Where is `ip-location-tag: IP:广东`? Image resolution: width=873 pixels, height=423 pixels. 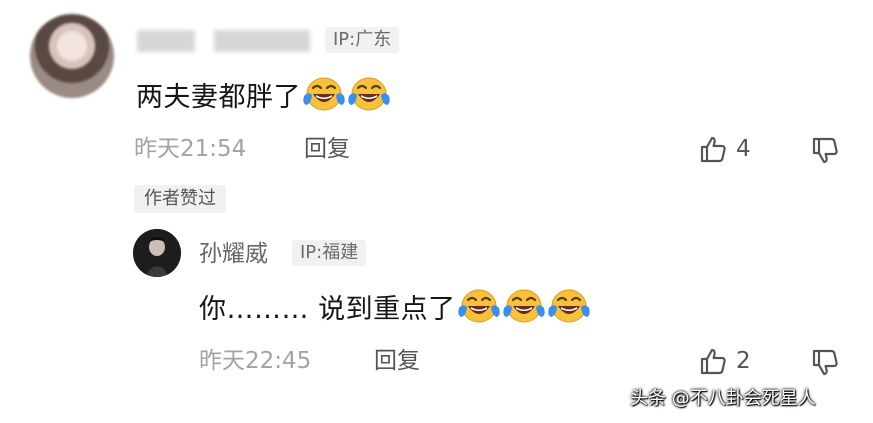 ip-location-tag: IP:广东 is located at coordinates (362, 40).